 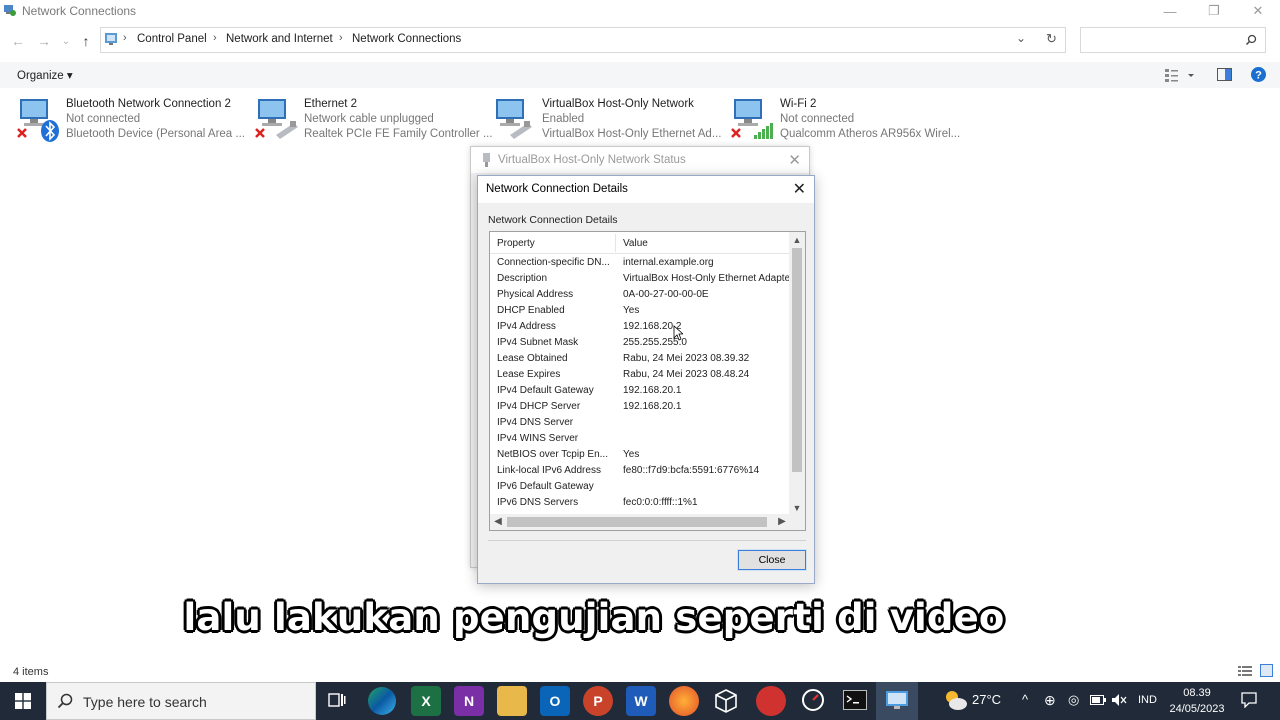 I want to click on column-header-value: Value, so click(x=635, y=243).